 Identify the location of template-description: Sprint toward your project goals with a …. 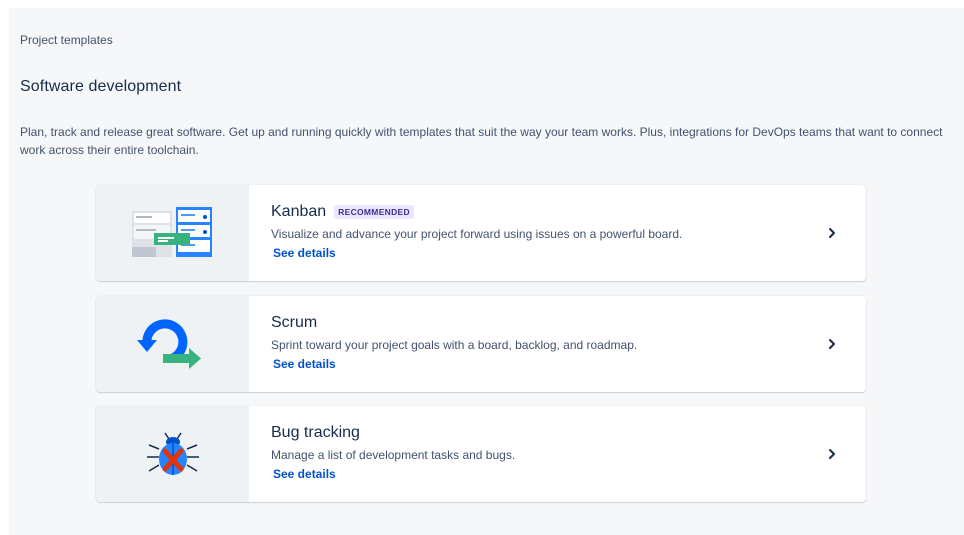
(454, 345).